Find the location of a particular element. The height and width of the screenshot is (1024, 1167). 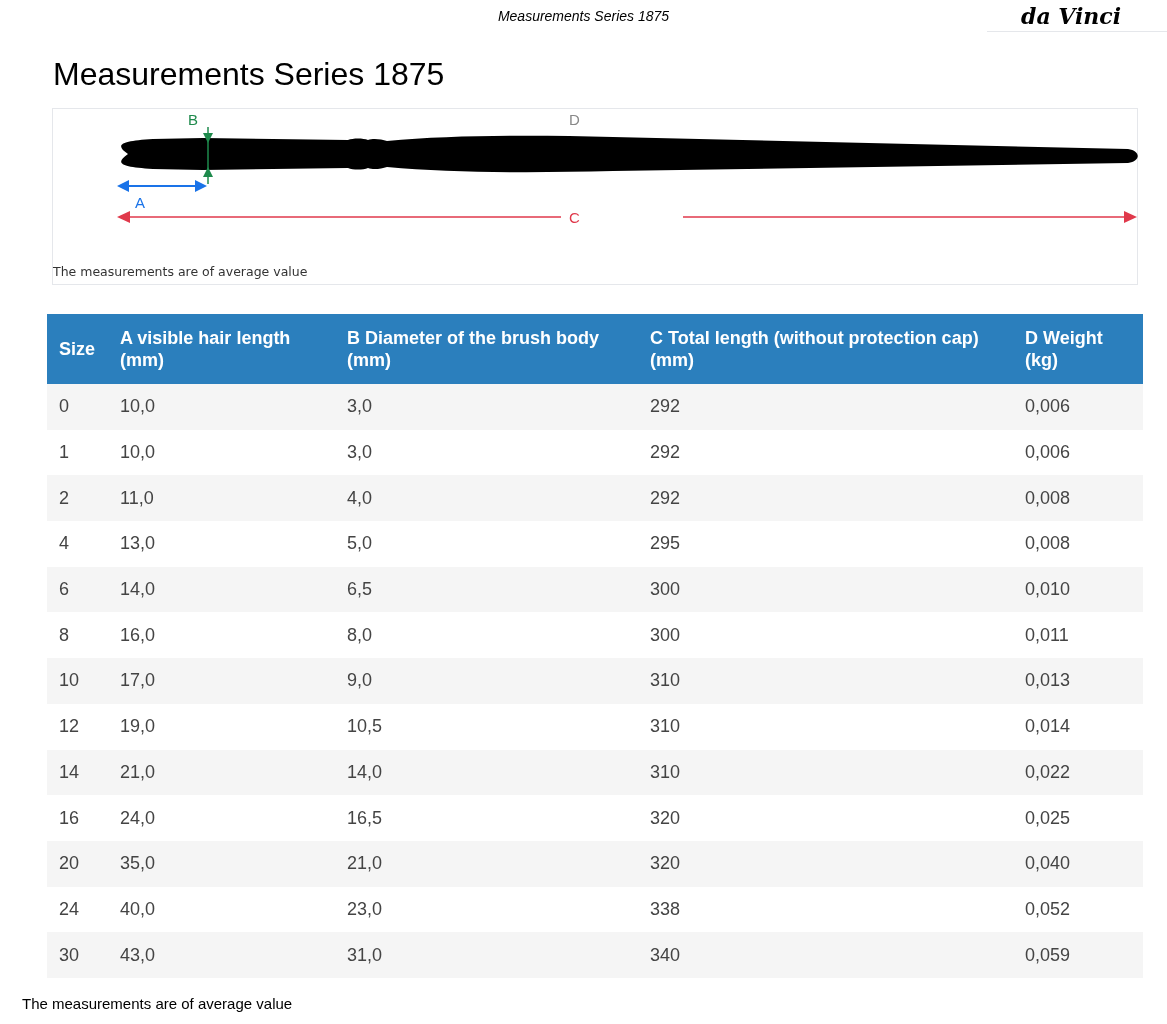

table-cell: 20 is located at coordinates (78, 863).